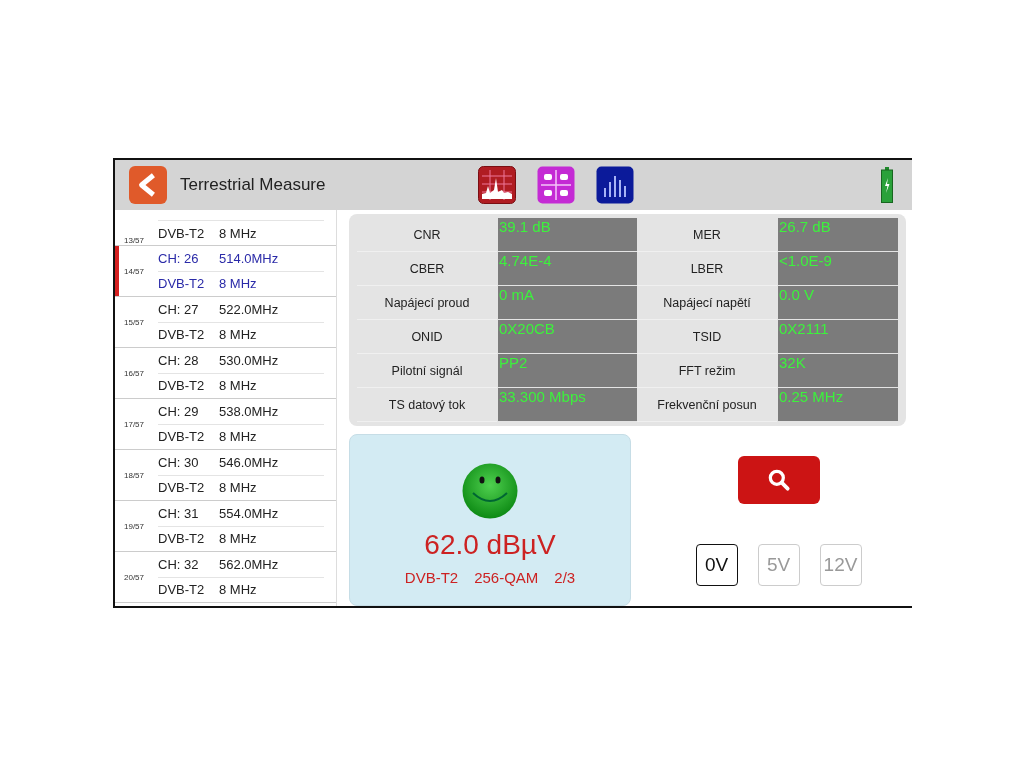  I want to click on channel-index: 15/57, so click(134, 322).